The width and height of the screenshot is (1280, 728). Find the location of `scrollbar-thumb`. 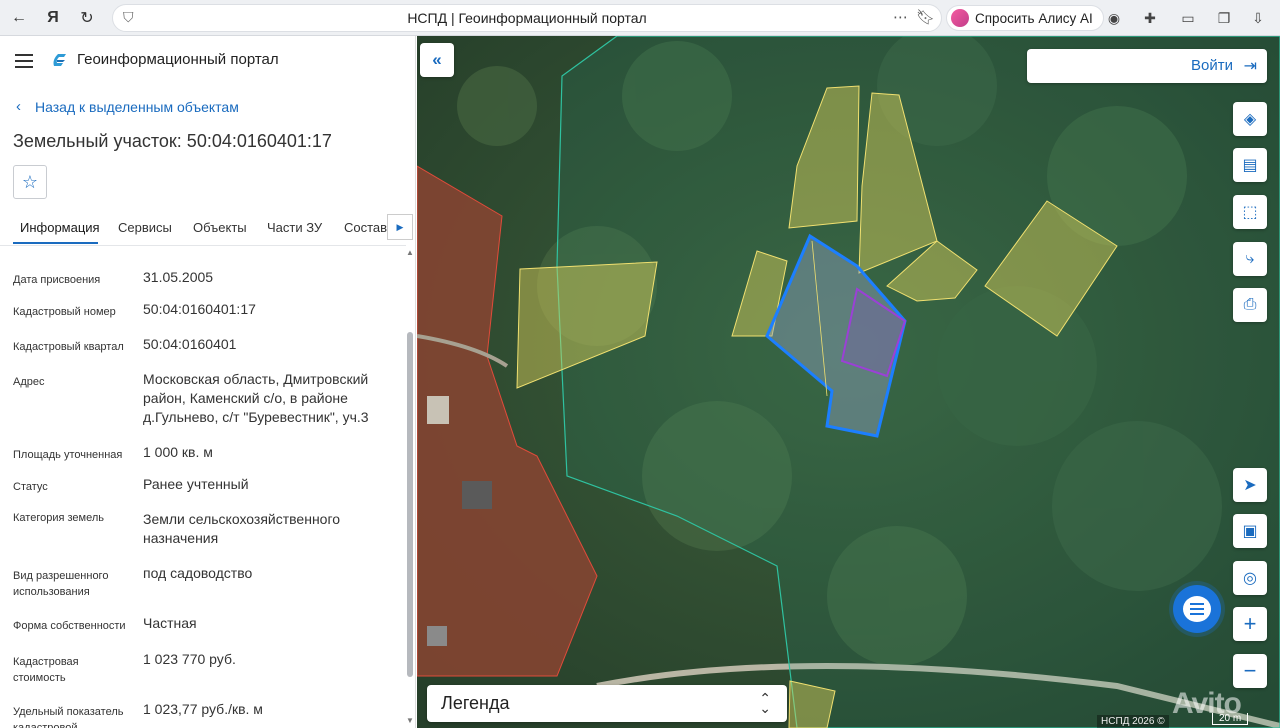

scrollbar-thumb is located at coordinates (410, 504).